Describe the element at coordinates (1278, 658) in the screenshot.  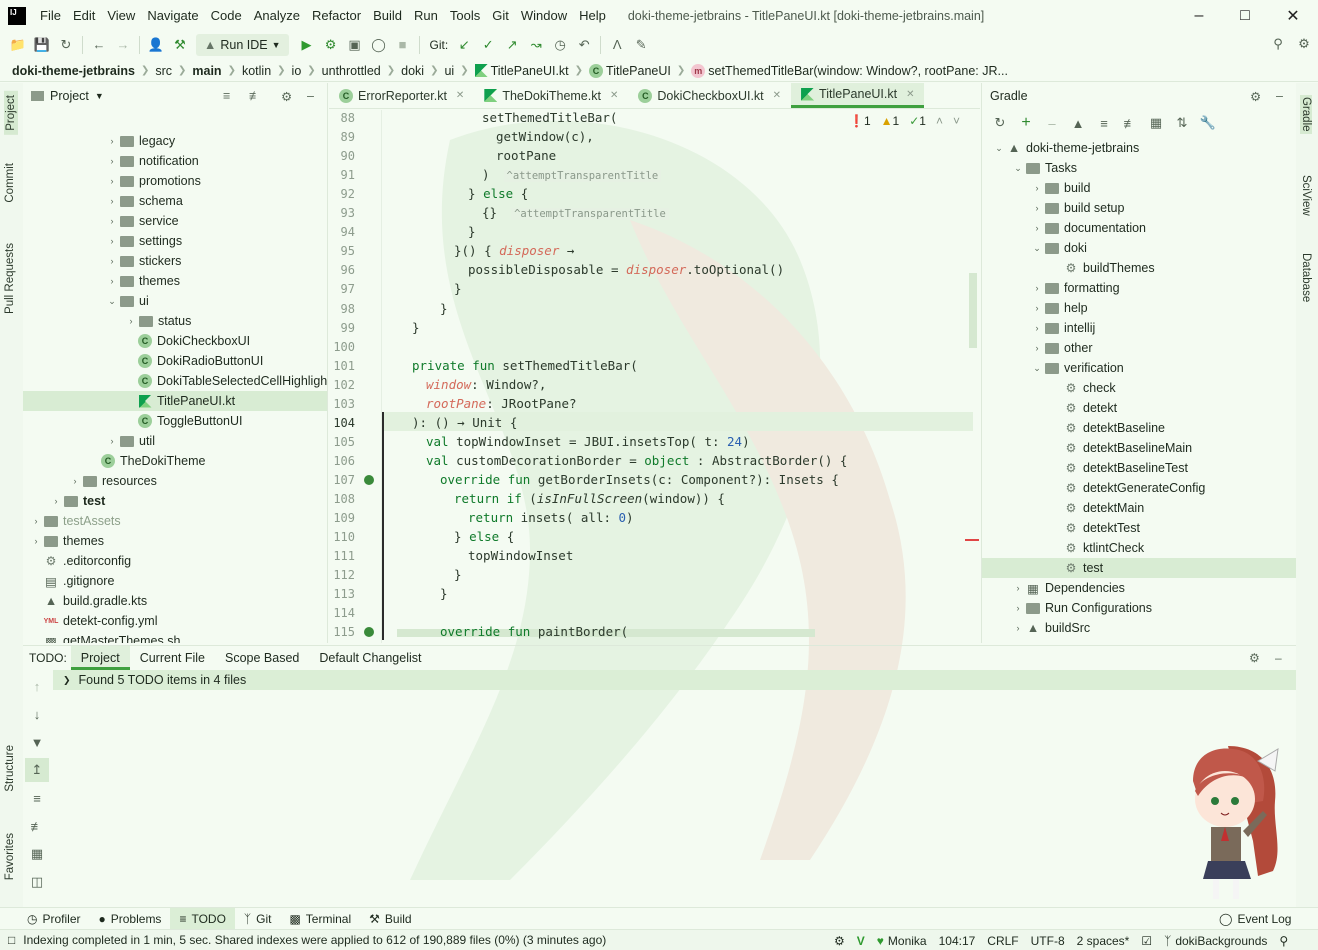
I see `hide-panel-icon: –` at that location.